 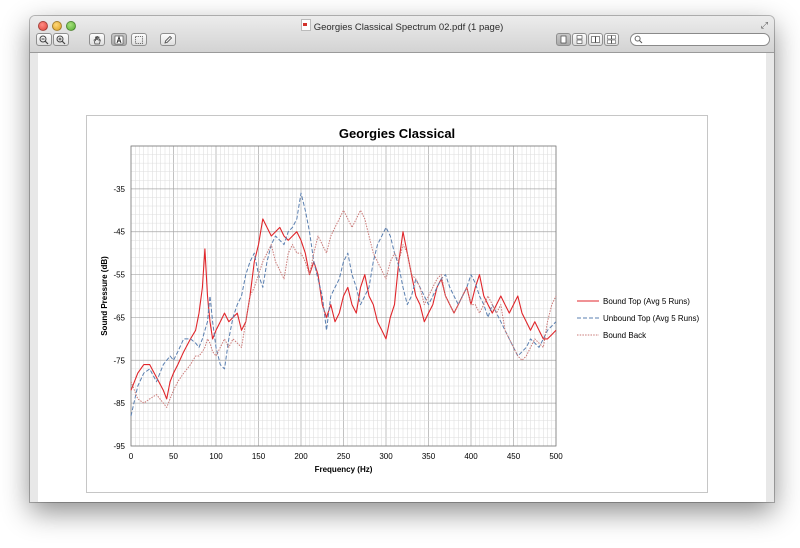 I want to click on hand-tool-icon, so click(x=97, y=40).